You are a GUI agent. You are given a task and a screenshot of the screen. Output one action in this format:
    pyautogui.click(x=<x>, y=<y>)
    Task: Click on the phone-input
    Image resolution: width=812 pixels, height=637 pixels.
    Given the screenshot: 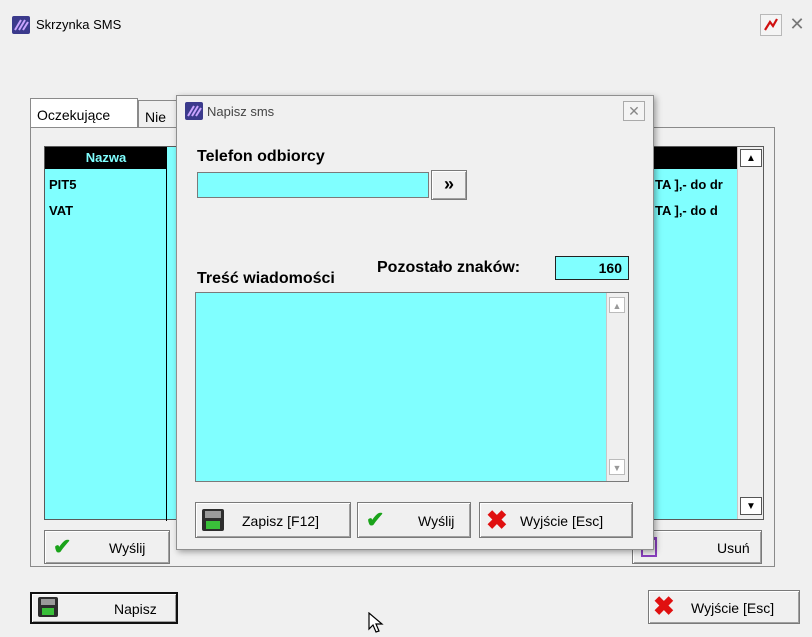 What is the action you would take?
    pyautogui.click(x=313, y=185)
    